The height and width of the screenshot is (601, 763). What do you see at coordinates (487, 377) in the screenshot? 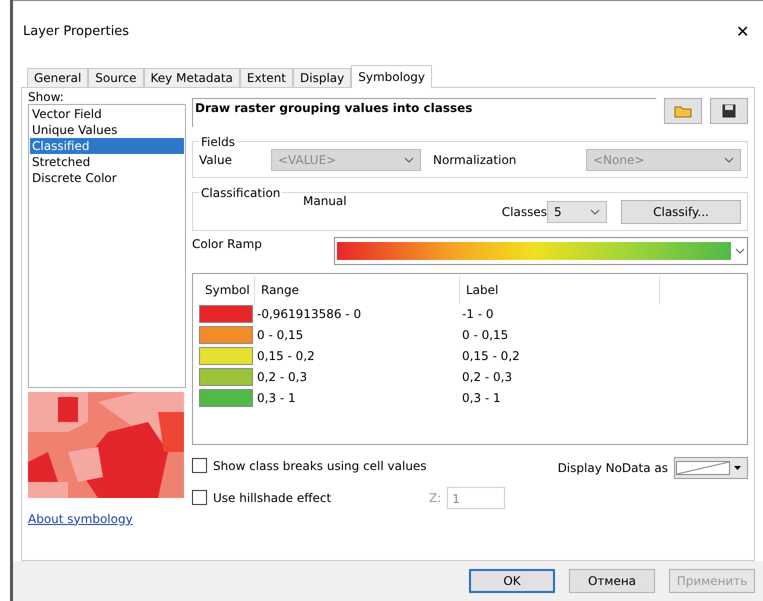
I see `label-cell-text: 0,2 - 0,3` at bounding box center [487, 377].